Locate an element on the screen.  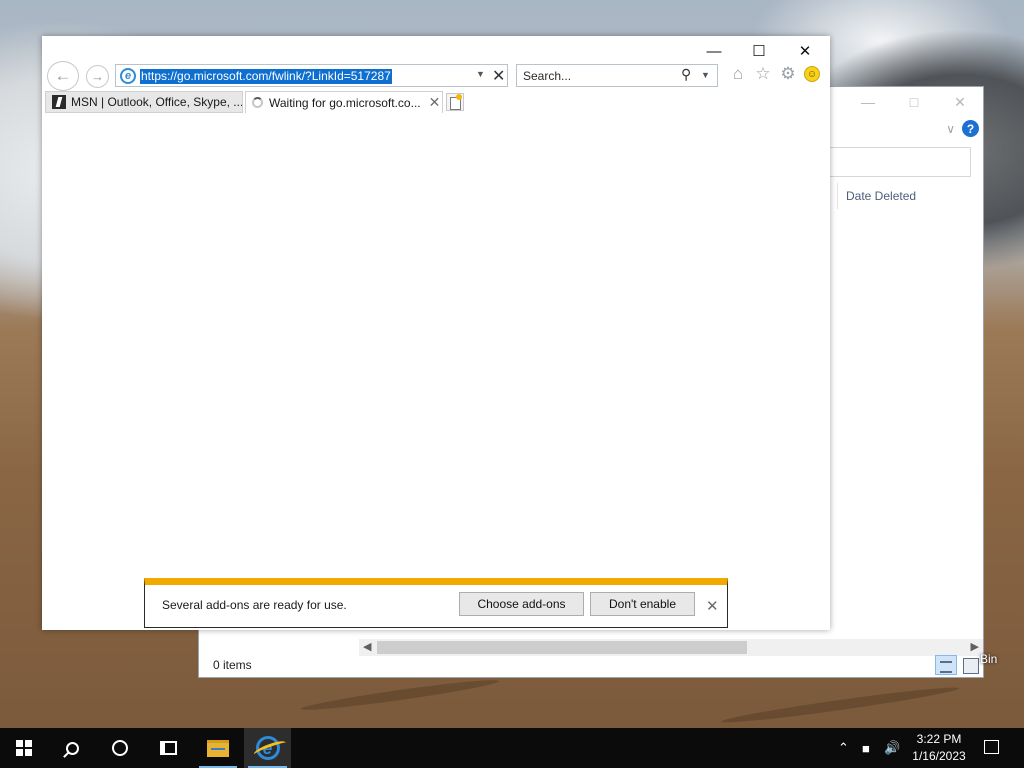
feedback-smiley-icon: ☺ is located at coordinates (812, 74).